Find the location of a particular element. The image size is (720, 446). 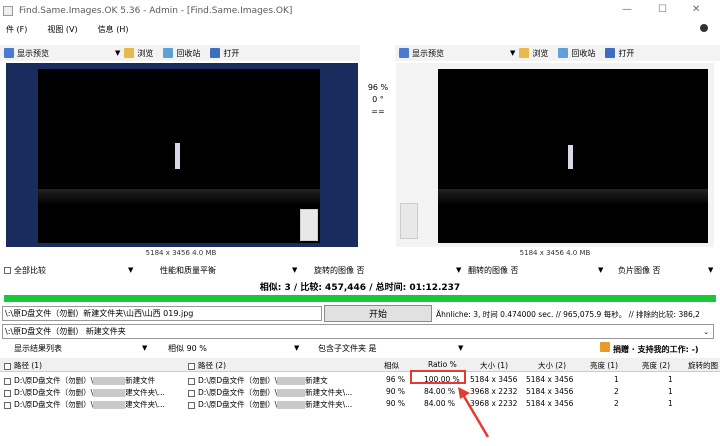

right-preview-toggle: 显示预览 is located at coordinates (421, 53).